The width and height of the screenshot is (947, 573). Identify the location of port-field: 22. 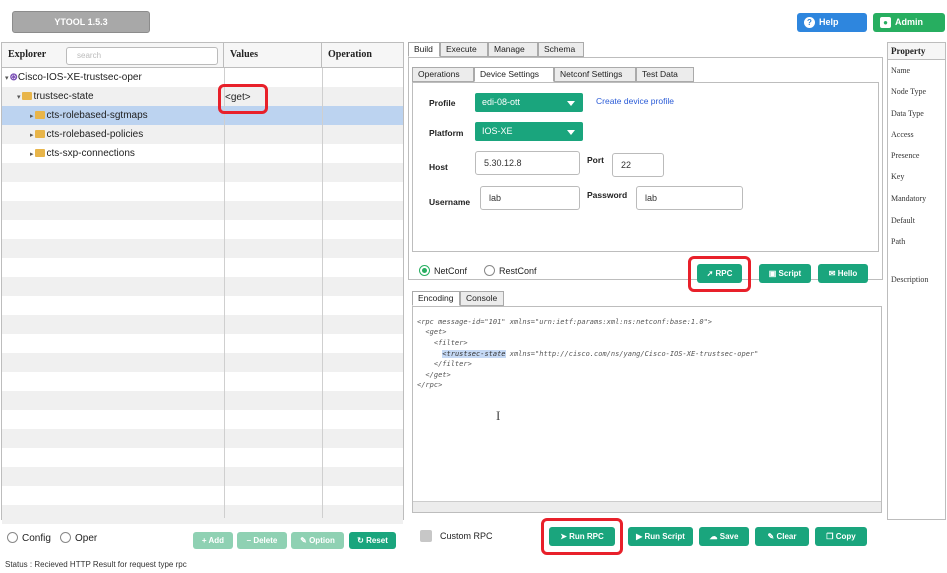
(638, 165).